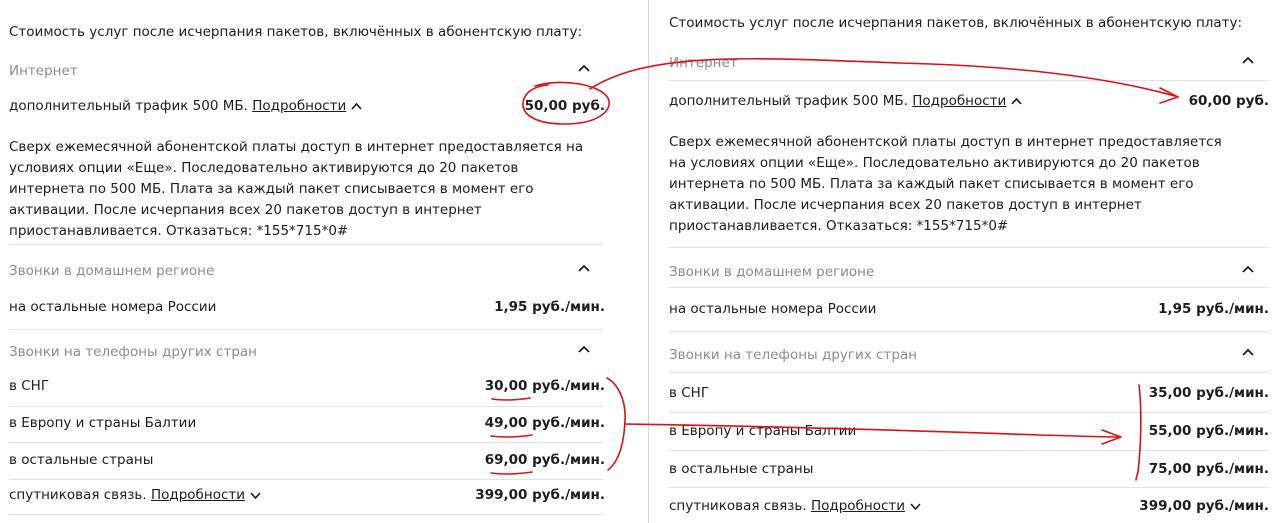  Describe the element at coordinates (544, 460) in the screenshot. I see `other-countries-price: 69,00 руб./мин.` at that location.